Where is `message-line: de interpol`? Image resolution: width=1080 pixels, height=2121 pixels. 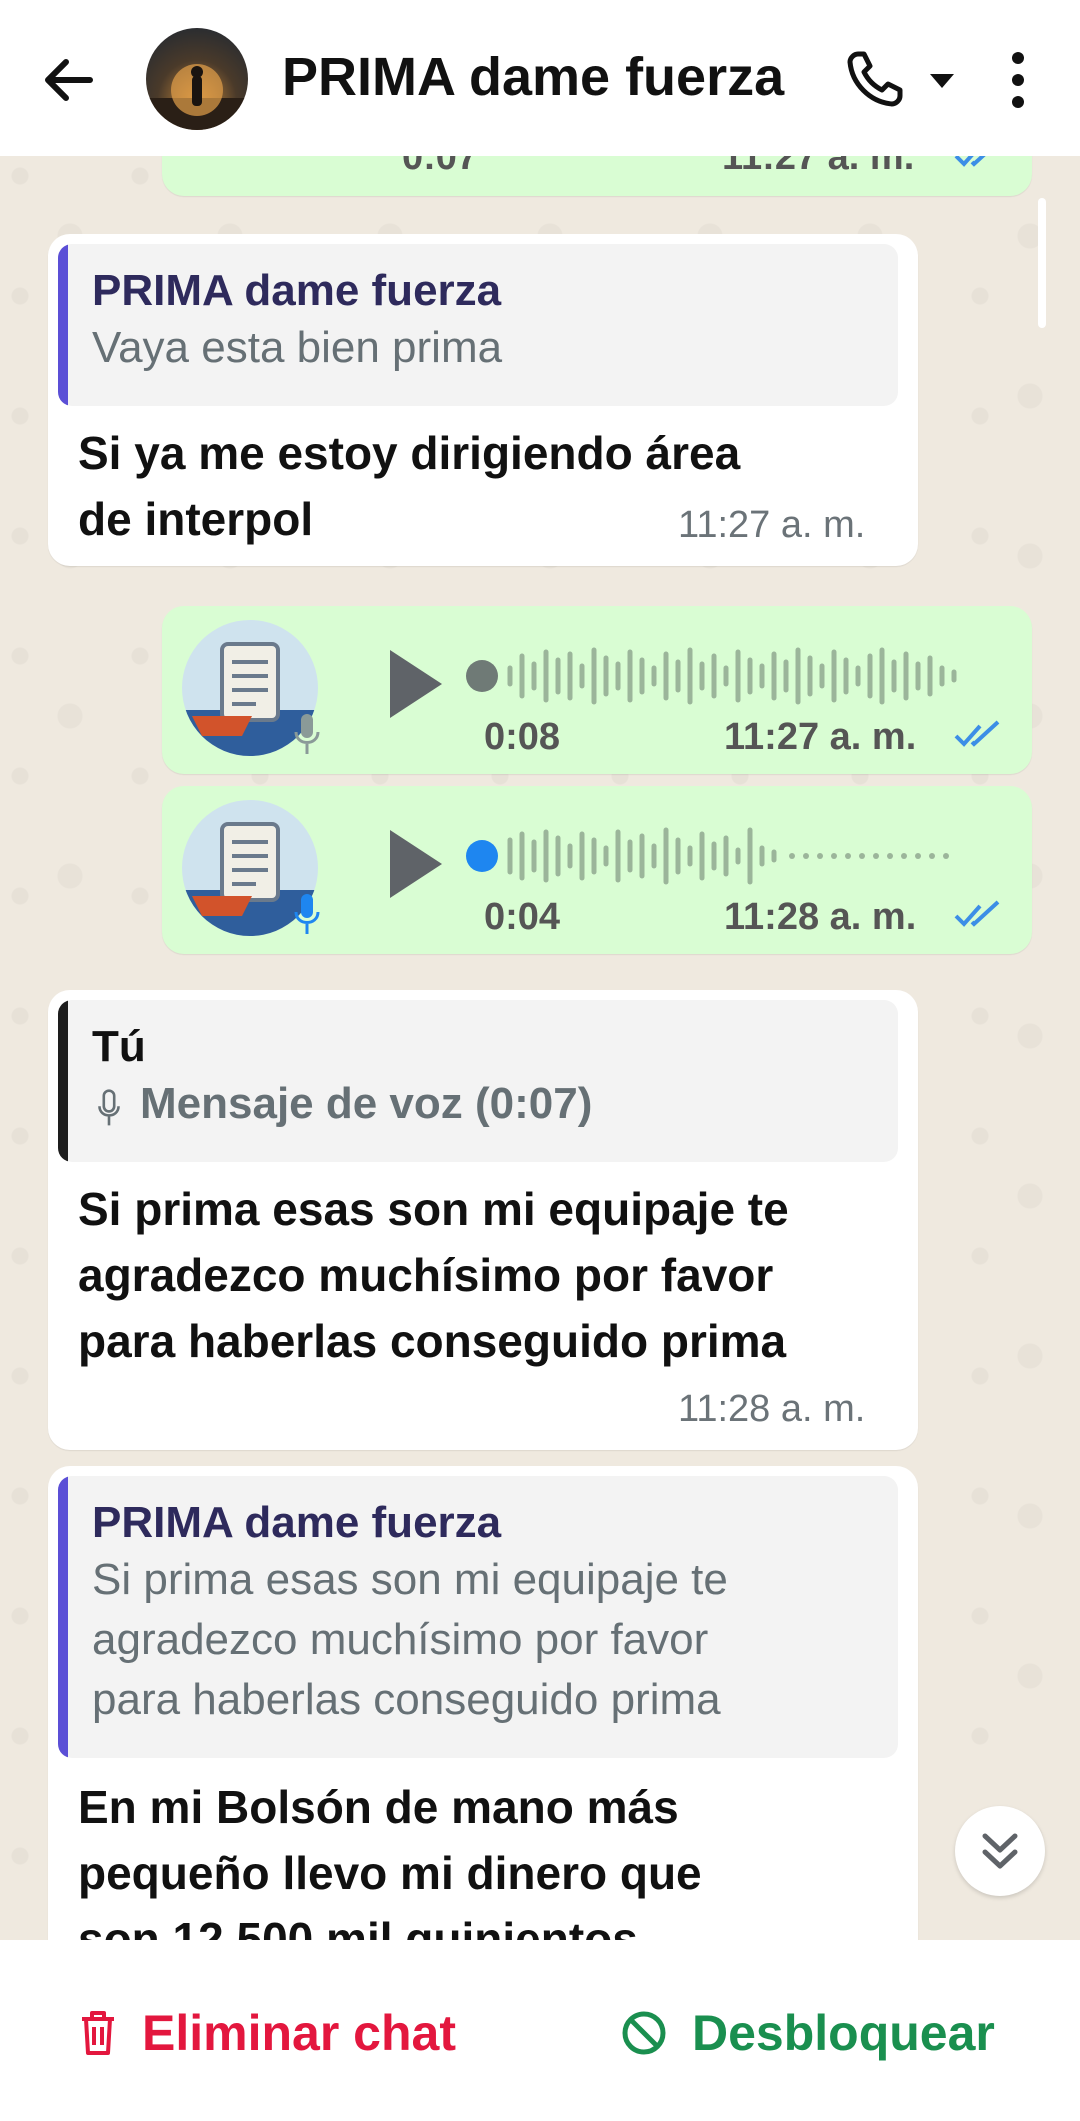 message-line: de interpol is located at coordinates (196, 519).